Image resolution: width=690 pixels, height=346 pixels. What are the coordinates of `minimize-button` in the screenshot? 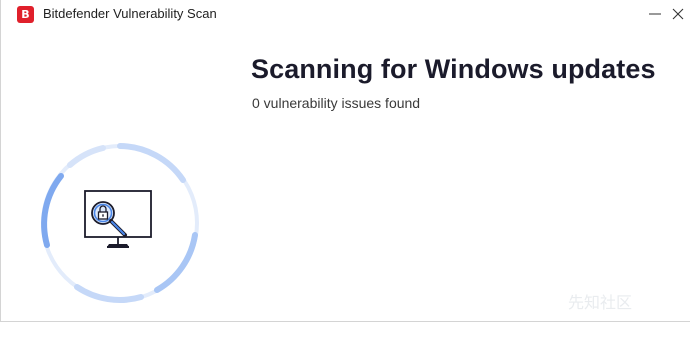 It's located at (655, 14).